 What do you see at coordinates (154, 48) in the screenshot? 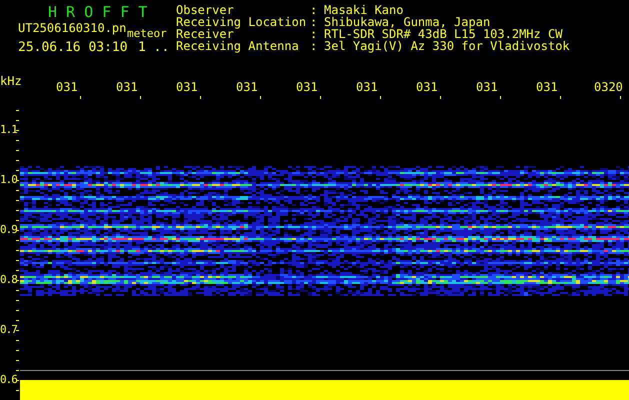
I see `counter: 1 ..` at bounding box center [154, 48].